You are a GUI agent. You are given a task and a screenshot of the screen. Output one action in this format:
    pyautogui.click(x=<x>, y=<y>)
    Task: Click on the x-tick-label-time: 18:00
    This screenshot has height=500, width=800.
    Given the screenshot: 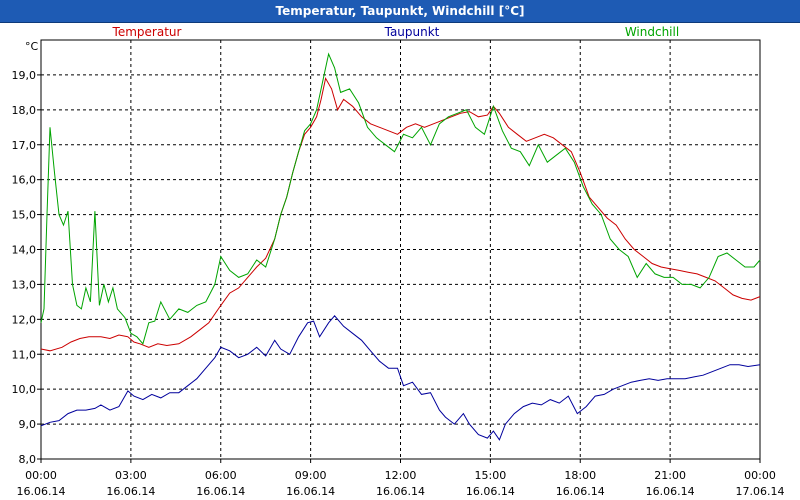 What is the action you would take?
    pyautogui.click(x=580, y=475)
    